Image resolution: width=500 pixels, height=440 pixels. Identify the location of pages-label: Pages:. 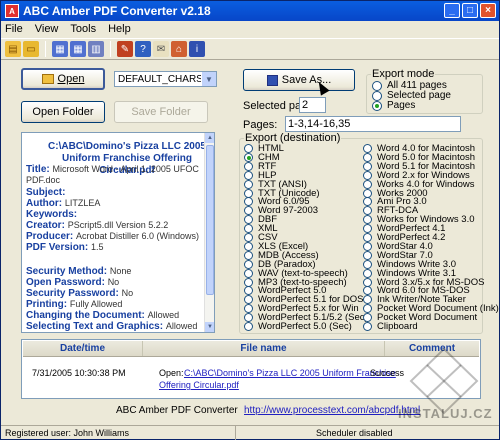
(260, 125).